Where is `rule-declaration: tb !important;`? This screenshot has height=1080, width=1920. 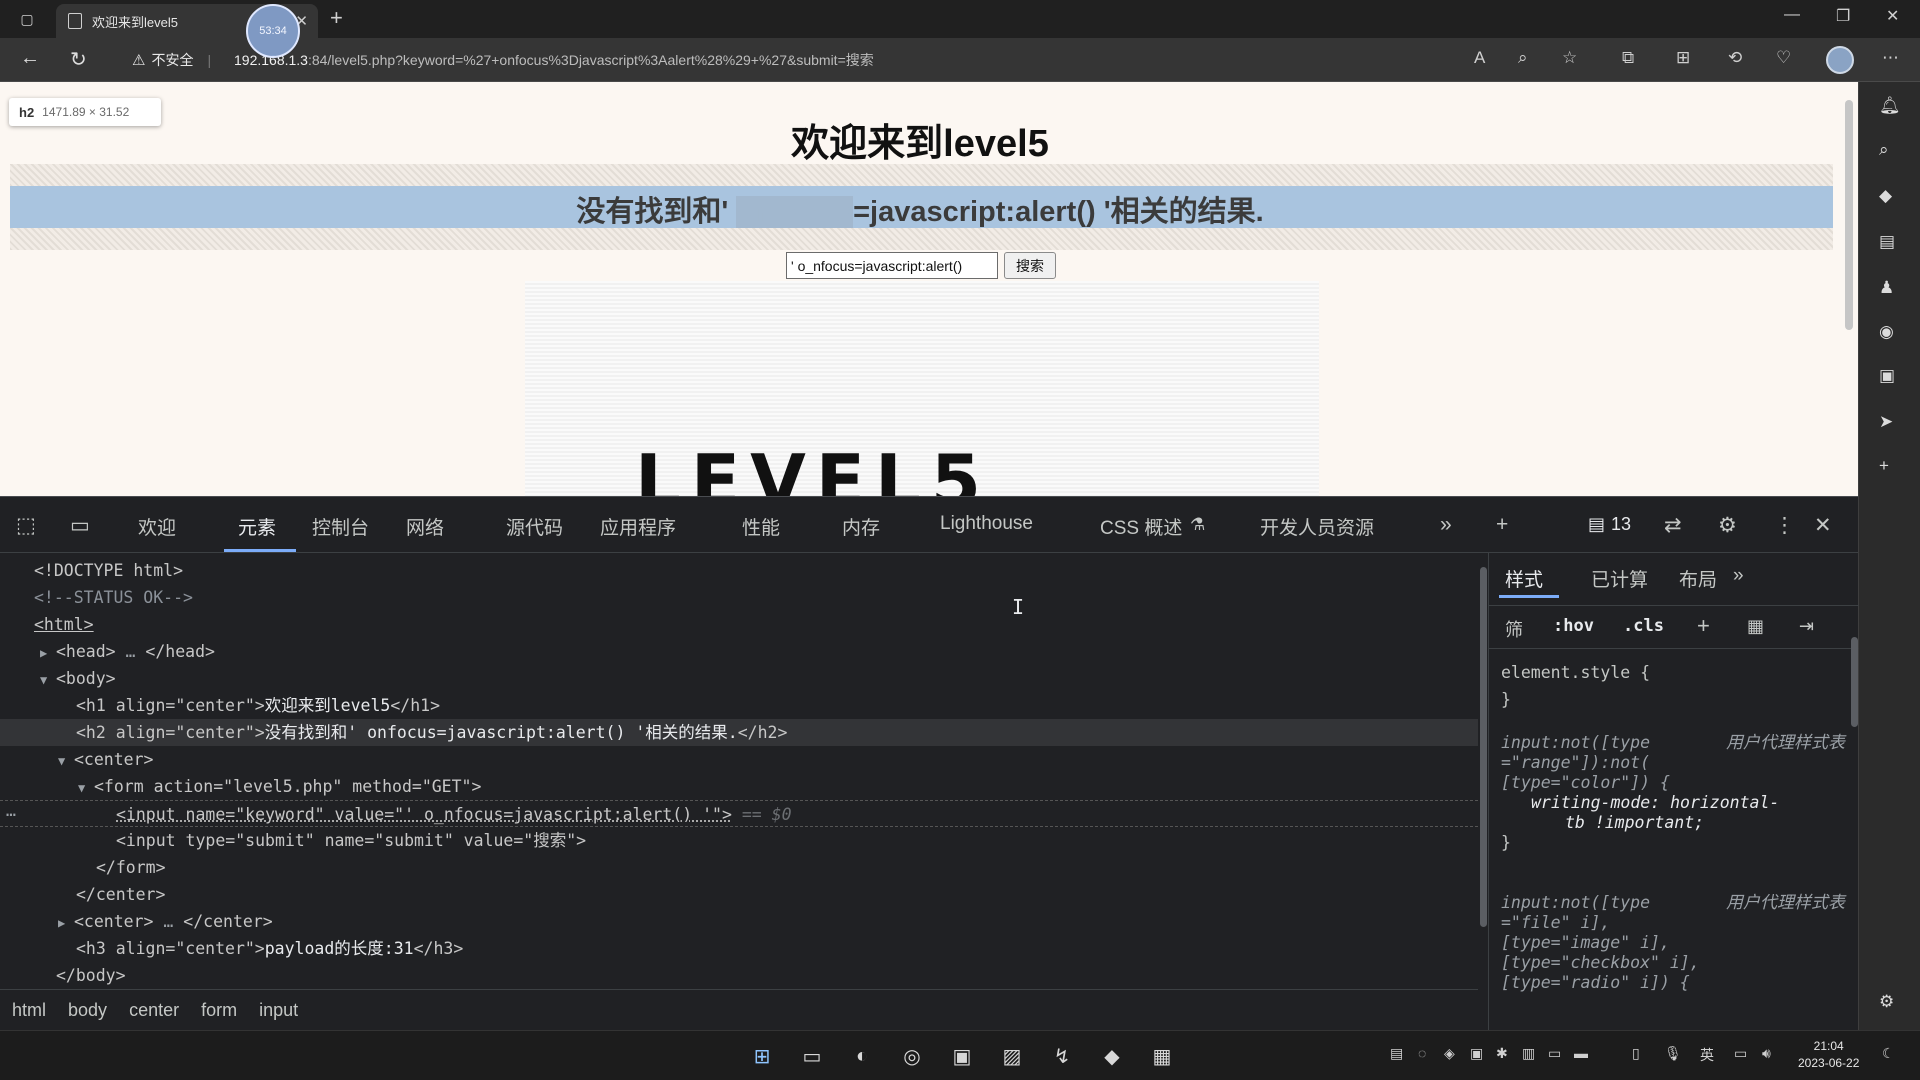
rule-declaration: tb !important; is located at coordinates (1675, 823).